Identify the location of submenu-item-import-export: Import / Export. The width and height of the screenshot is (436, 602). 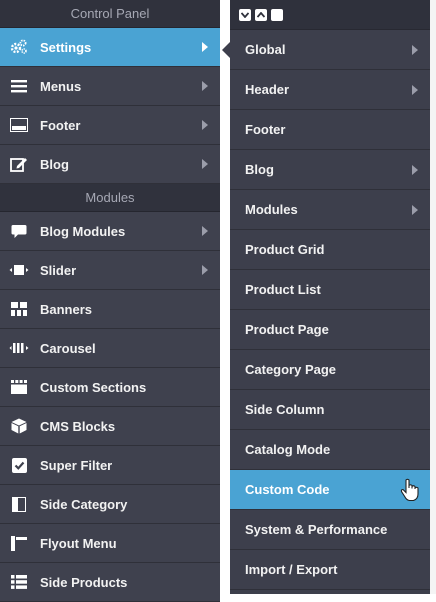
(330, 570).